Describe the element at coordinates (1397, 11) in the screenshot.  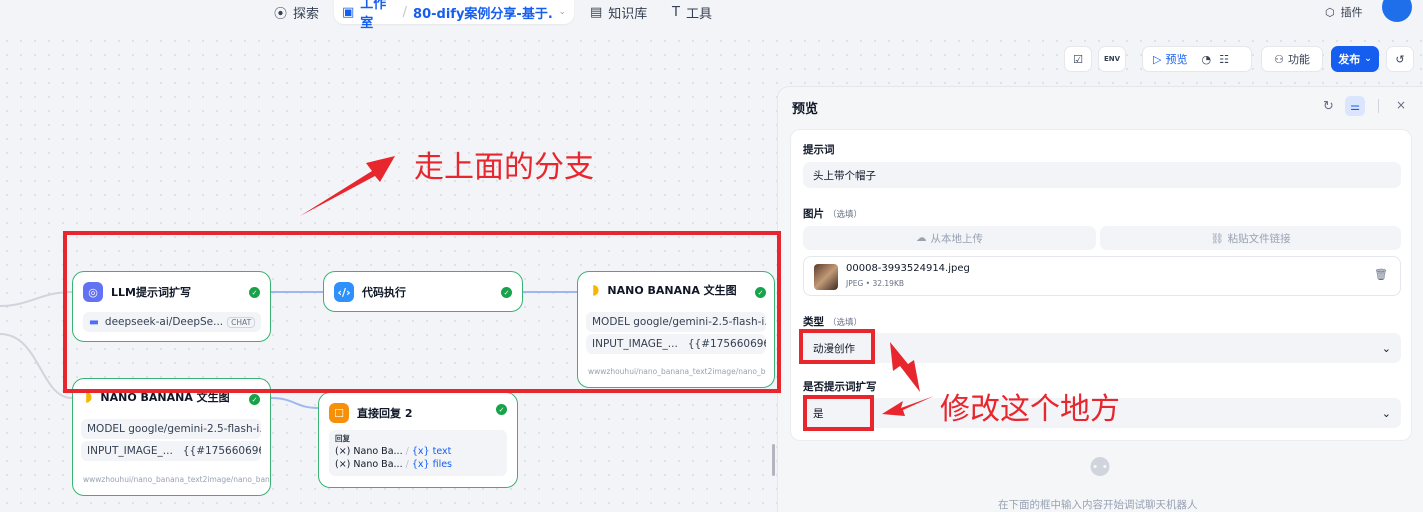
I see `avatar` at that location.